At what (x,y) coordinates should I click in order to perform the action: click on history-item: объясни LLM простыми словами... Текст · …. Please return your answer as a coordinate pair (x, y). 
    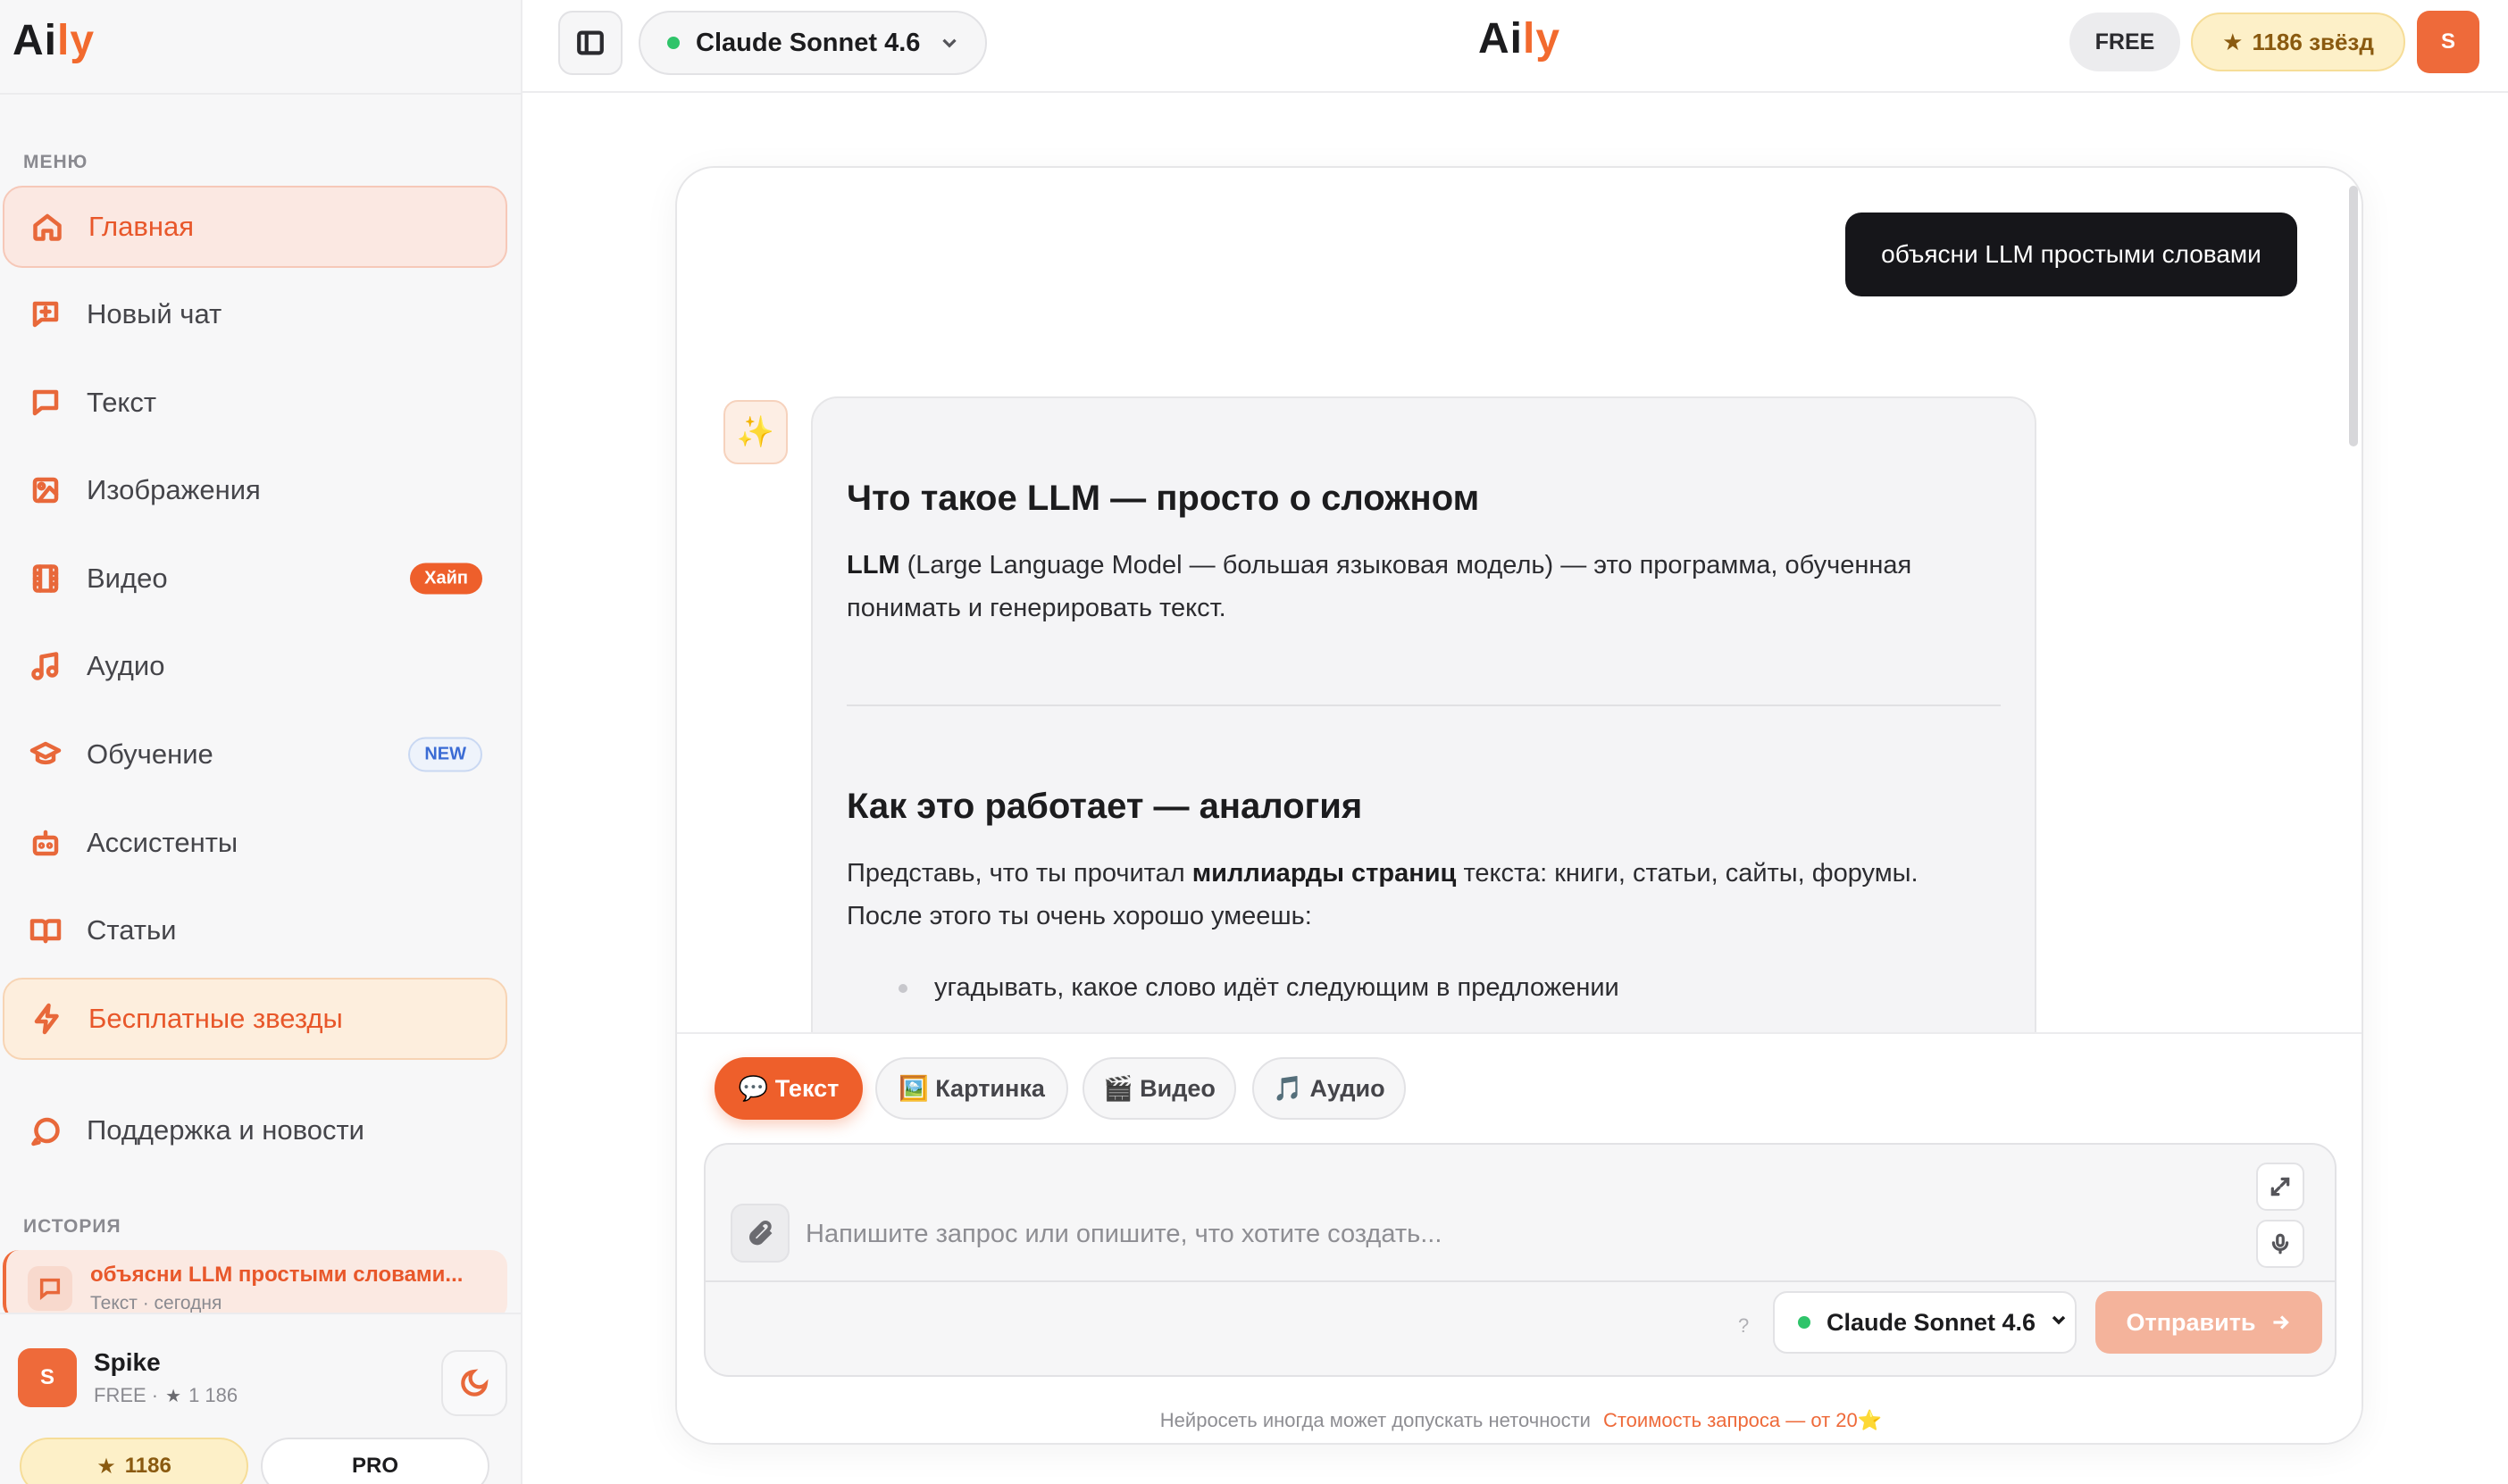
    Looking at the image, I should click on (255, 1285).